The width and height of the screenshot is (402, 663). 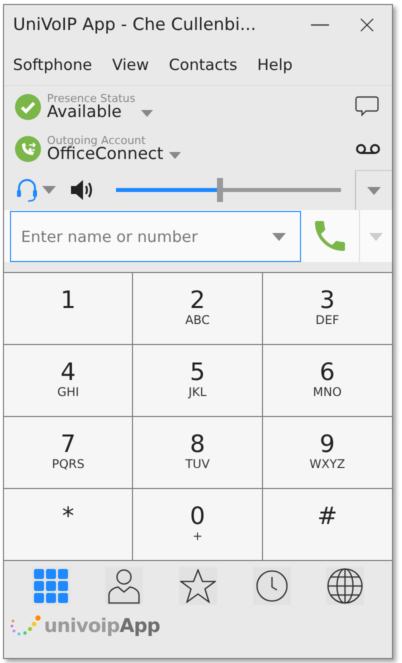 I want to click on account-selector: Outgoing Account OfficeConnect, so click(x=98, y=149).